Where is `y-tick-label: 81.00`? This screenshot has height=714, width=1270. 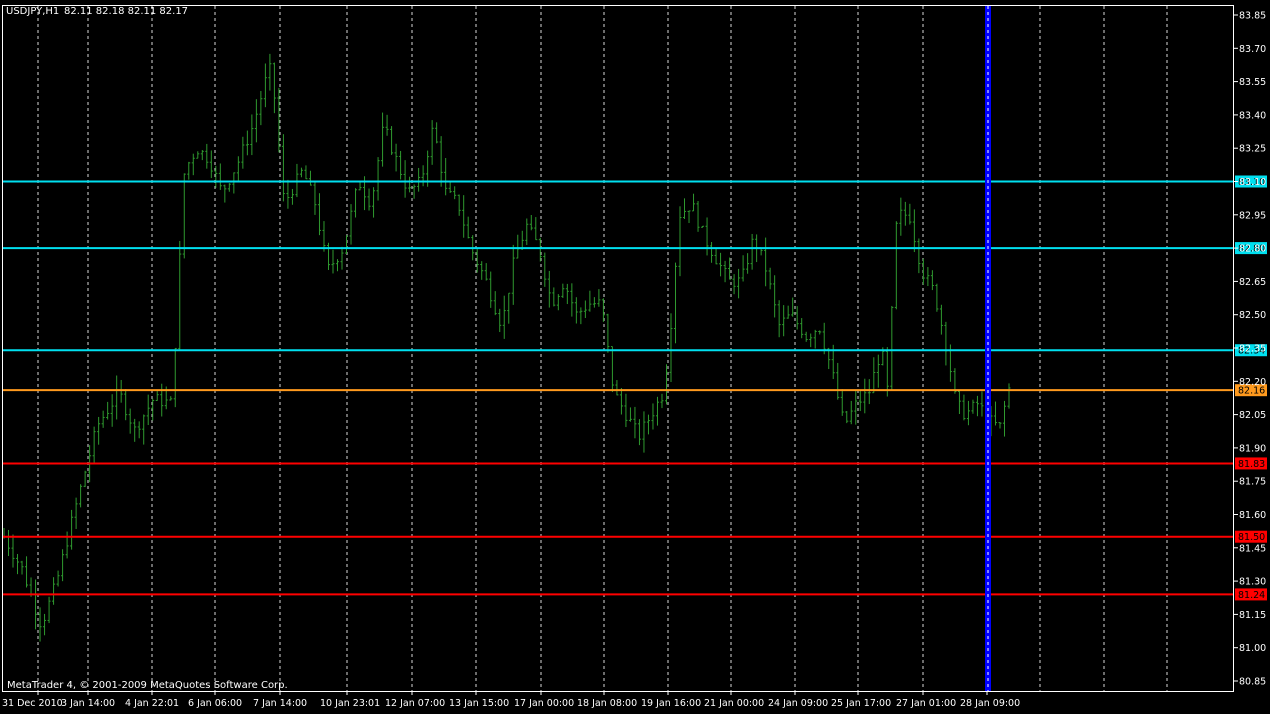 y-tick-label: 81.00 is located at coordinates (1252, 648).